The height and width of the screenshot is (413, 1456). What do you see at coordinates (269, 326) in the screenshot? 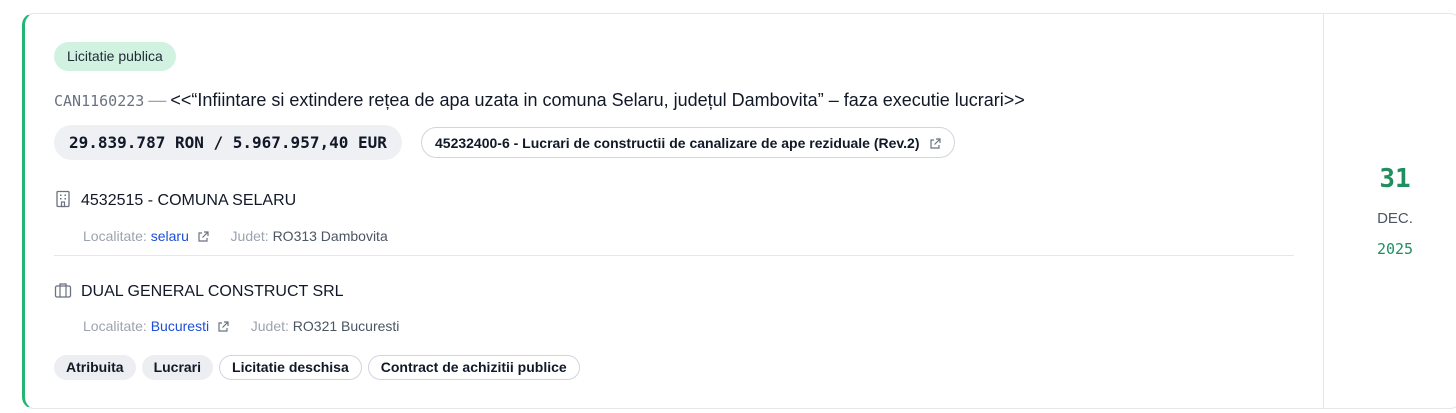
I see `supplier-county-label: Judet:` at bounding box center [269, 326].